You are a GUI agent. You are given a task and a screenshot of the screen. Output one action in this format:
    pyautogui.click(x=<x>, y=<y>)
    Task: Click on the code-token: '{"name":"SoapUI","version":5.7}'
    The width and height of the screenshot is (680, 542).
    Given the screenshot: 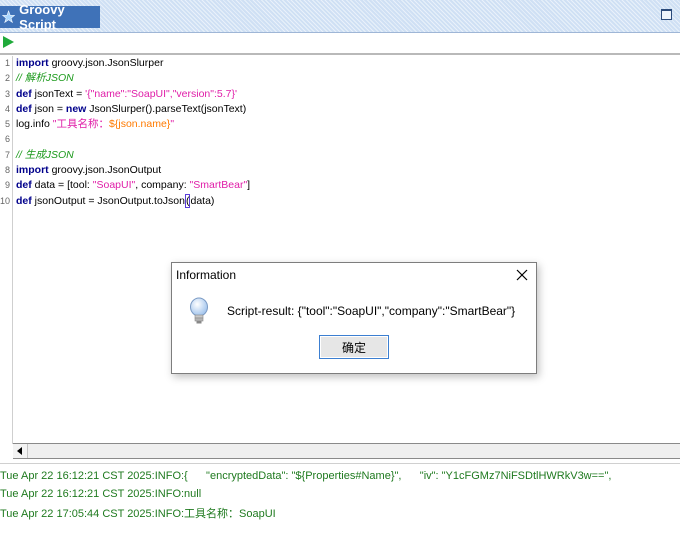 What is the action you would take?
    pyautogui.click(x=161, y=93)
    